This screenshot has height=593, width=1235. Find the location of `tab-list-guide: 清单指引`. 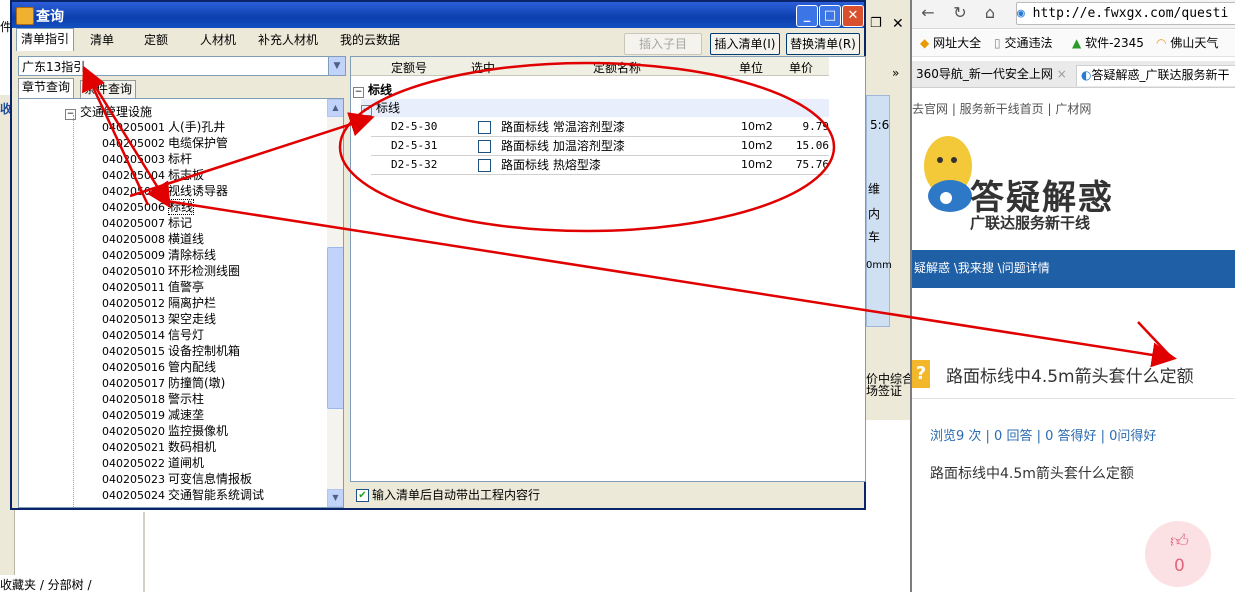

tab-list-guide: 清单指引 is located at coordinates (45, 39).